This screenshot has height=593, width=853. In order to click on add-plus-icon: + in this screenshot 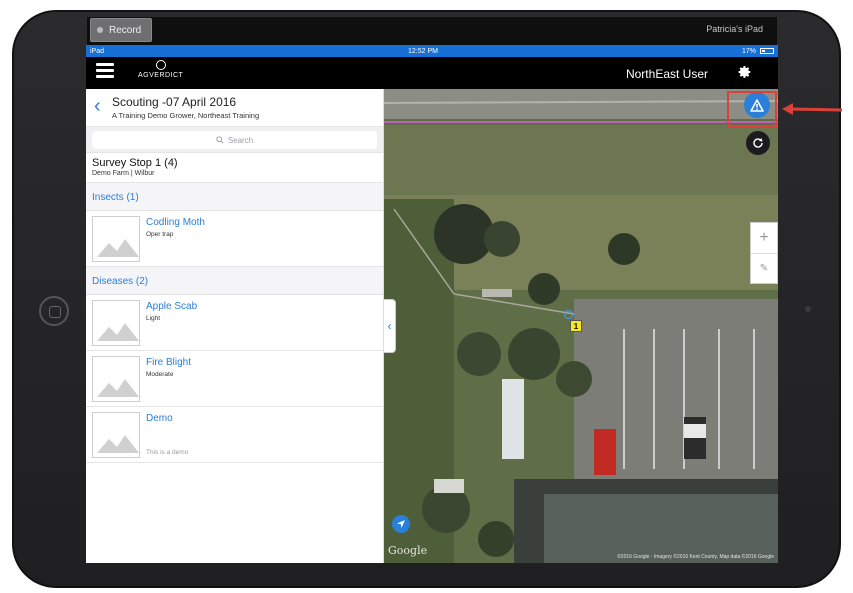, I will do `click(764, 238)`.